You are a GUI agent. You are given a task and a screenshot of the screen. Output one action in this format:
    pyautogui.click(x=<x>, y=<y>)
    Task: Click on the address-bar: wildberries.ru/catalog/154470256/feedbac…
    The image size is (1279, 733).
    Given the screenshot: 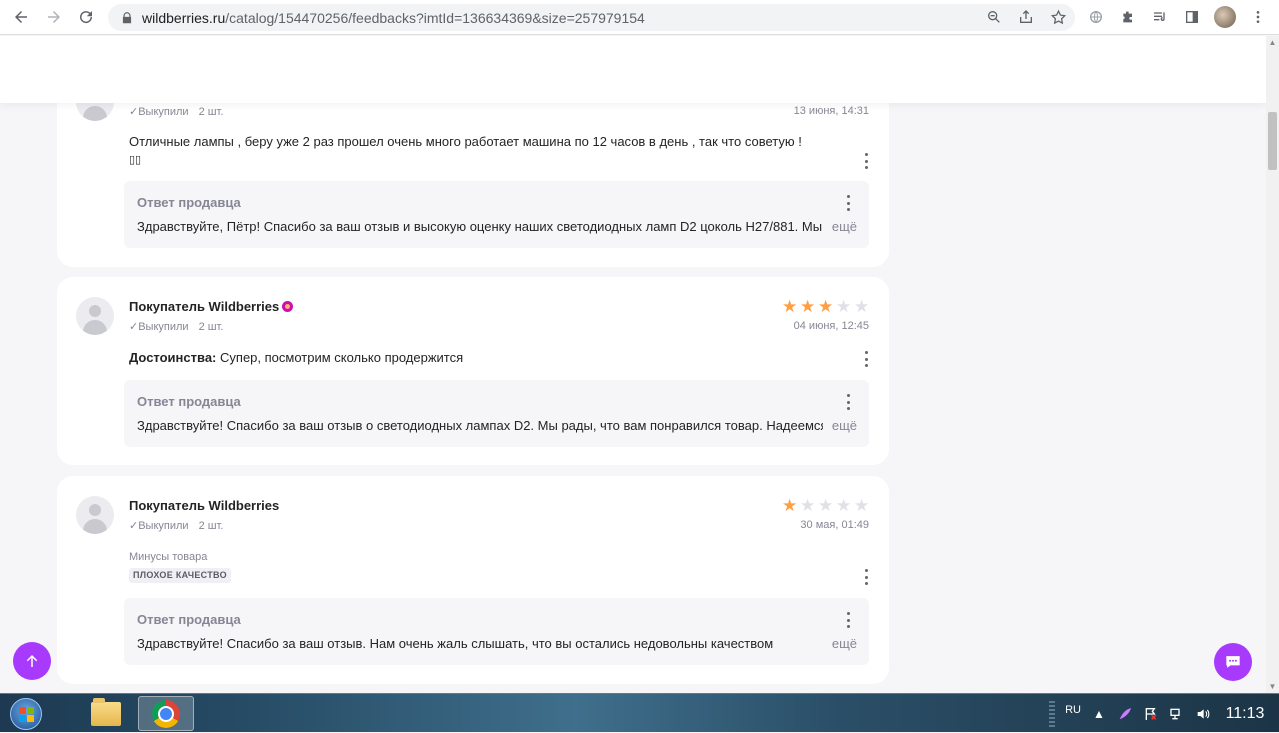 What is the action you would take?
    pyautogui.click(x=591, y=17)
    